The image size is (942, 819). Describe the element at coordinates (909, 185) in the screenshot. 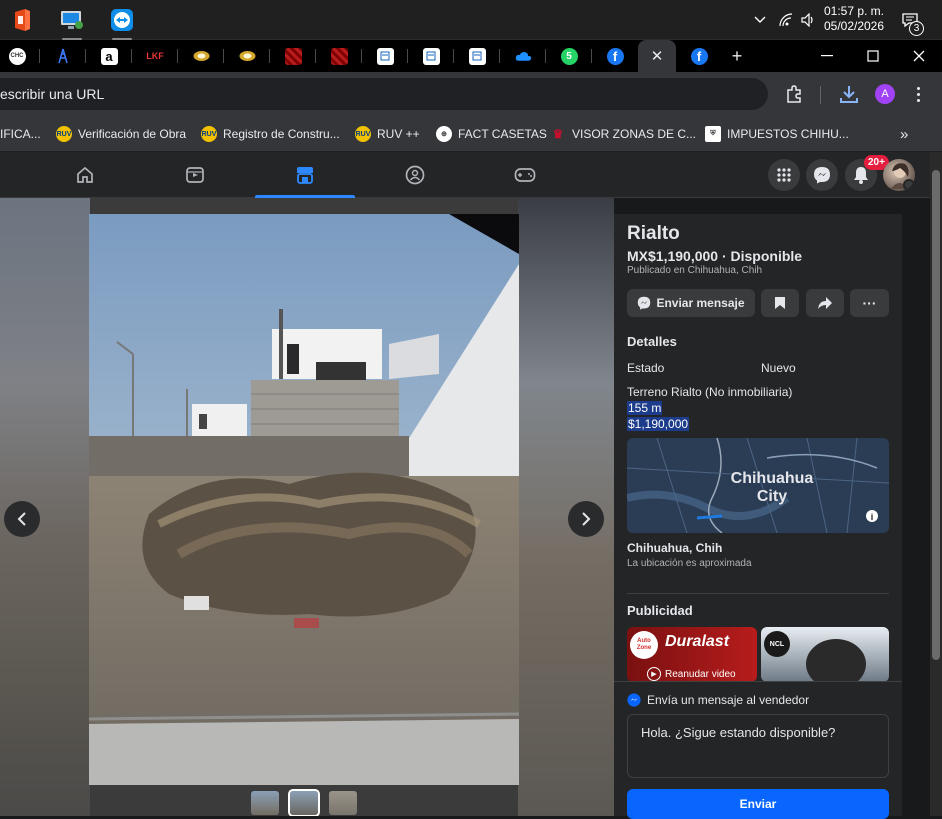

I see `chevron-down-icon` at that location.